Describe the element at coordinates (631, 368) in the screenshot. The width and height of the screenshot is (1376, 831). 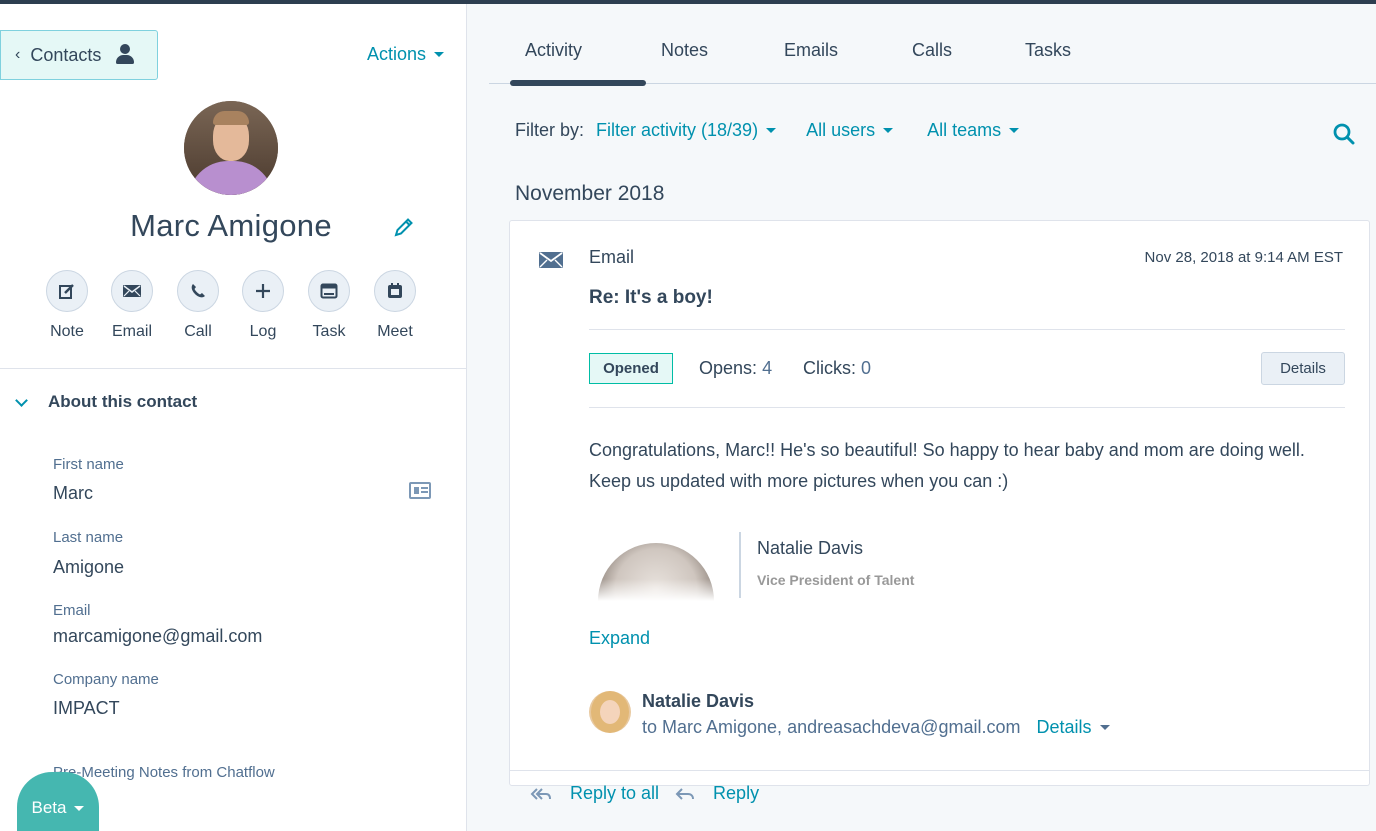
I see `status-badge: Opened` at that location.